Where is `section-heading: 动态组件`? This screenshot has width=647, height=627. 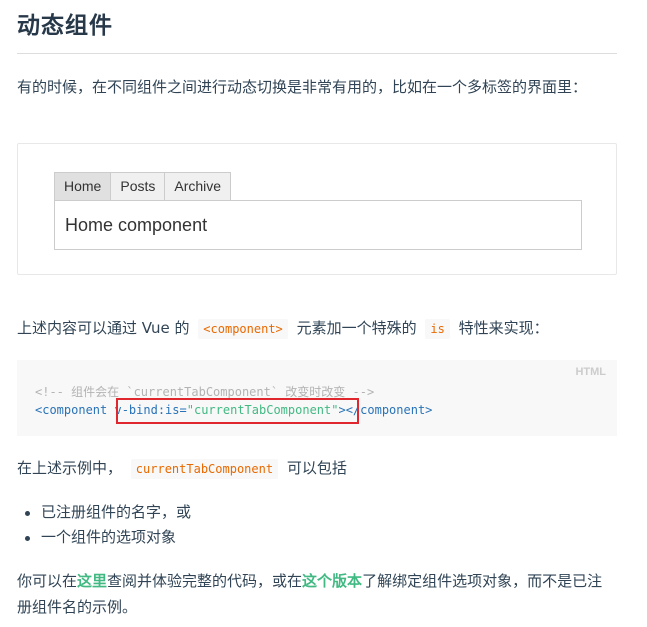 section-heading: 动态组件 is located at coordinates (65, 26).